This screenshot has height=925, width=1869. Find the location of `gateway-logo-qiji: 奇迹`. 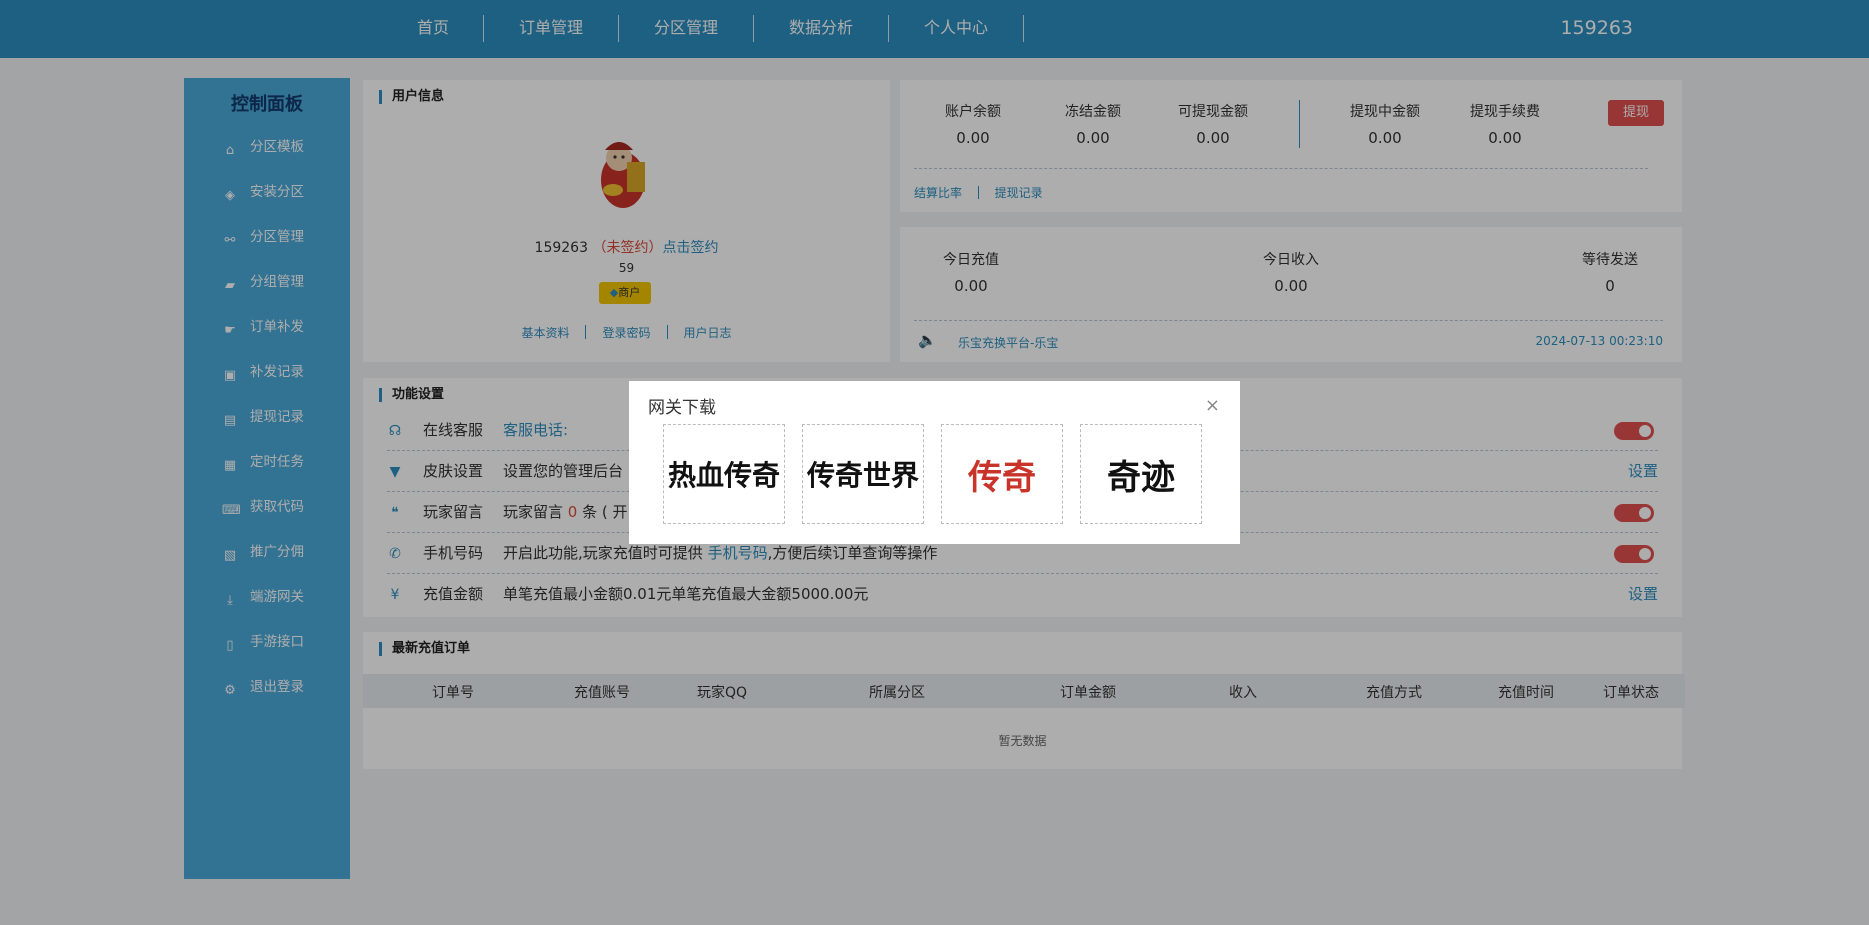

gateway-logo-qiji: 奇迹 is located at coordinates (1141, 474).